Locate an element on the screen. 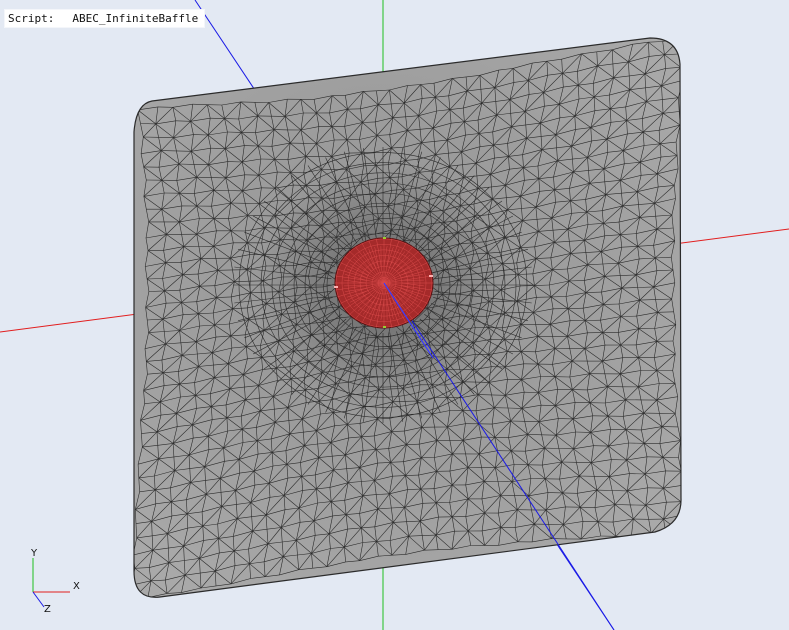  triad-z-axis is located at coordinates (38, 599).